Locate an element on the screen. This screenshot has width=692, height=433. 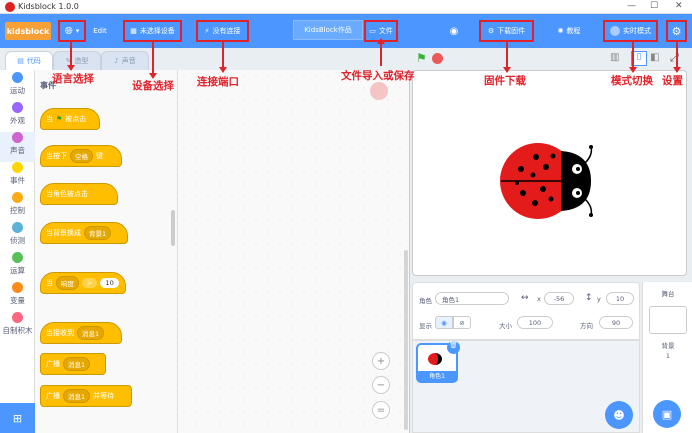
editor-tabs: ▤ 代码 ✎ 造型 ♪ 声音 is located at coordinates (206, 59).